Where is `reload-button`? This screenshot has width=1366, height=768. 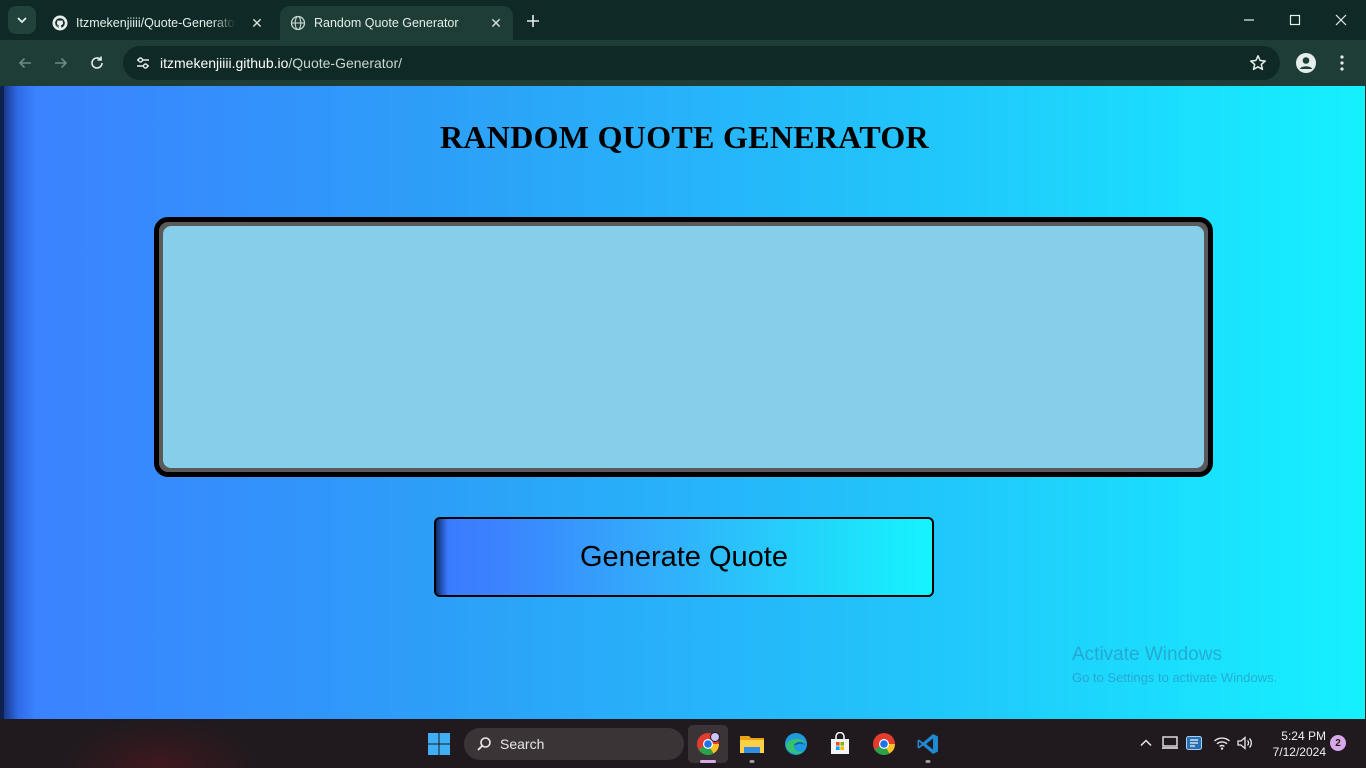 reload-button is located at coordinates (97, 63).